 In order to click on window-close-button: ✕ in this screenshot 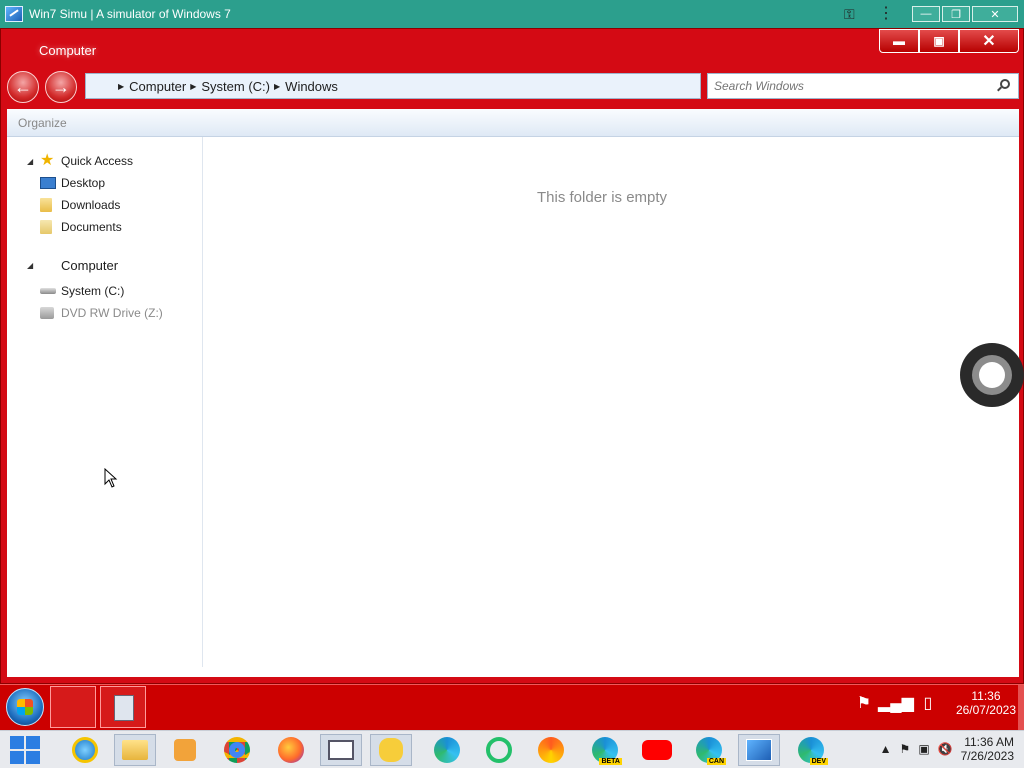, I will do `click(989, 41)`.